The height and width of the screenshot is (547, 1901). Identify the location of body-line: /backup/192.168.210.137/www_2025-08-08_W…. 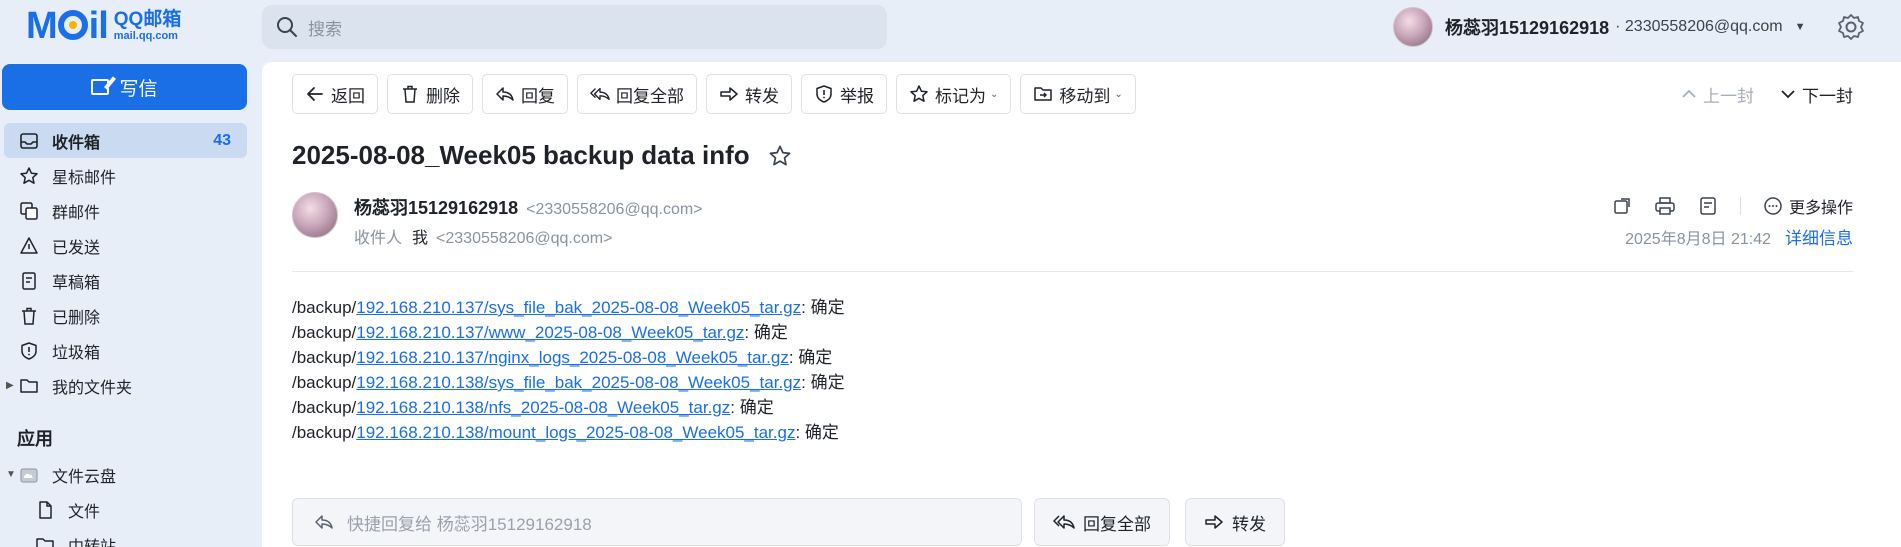
(540, 332).